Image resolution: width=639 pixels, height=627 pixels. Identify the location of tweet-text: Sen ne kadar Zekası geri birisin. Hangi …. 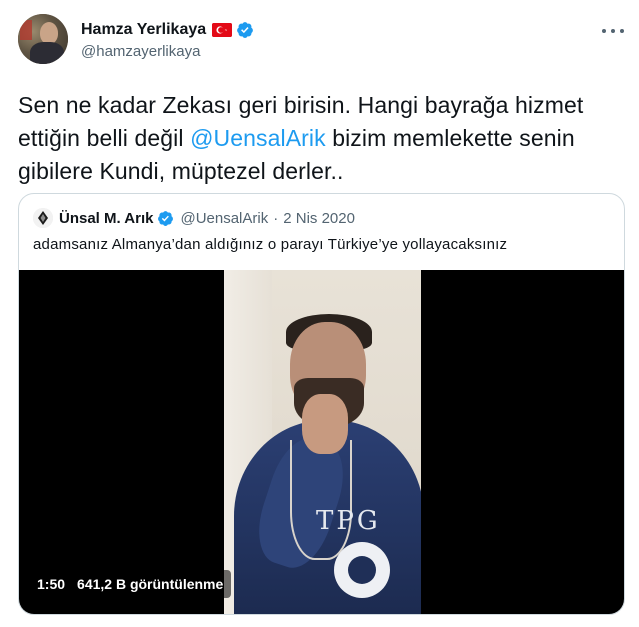
(318, 138).